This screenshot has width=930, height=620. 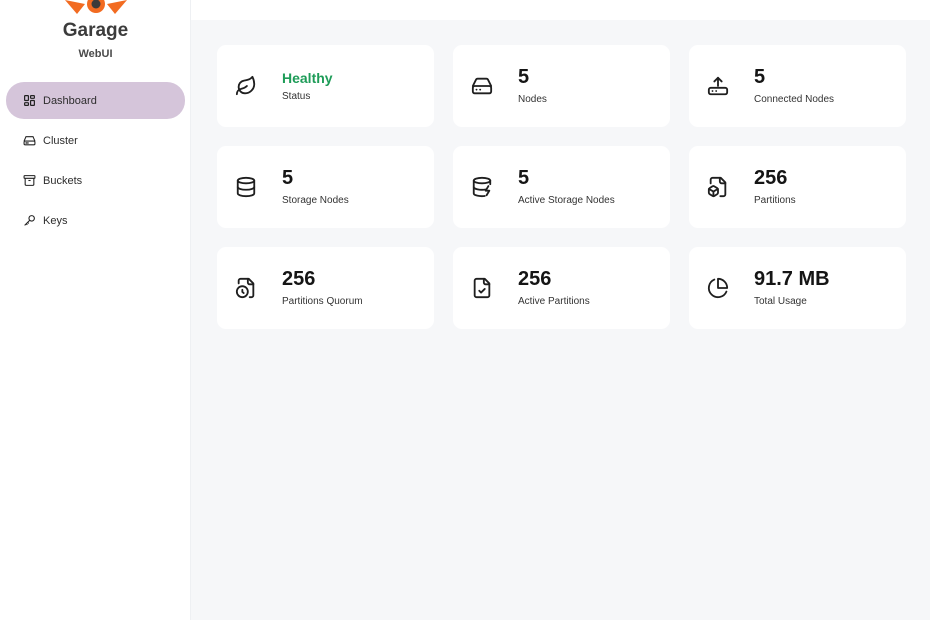 What do you see at coordinates (246, 86) in the screenshot?
I see `leaf-icon` at bounding box center [246, 86].